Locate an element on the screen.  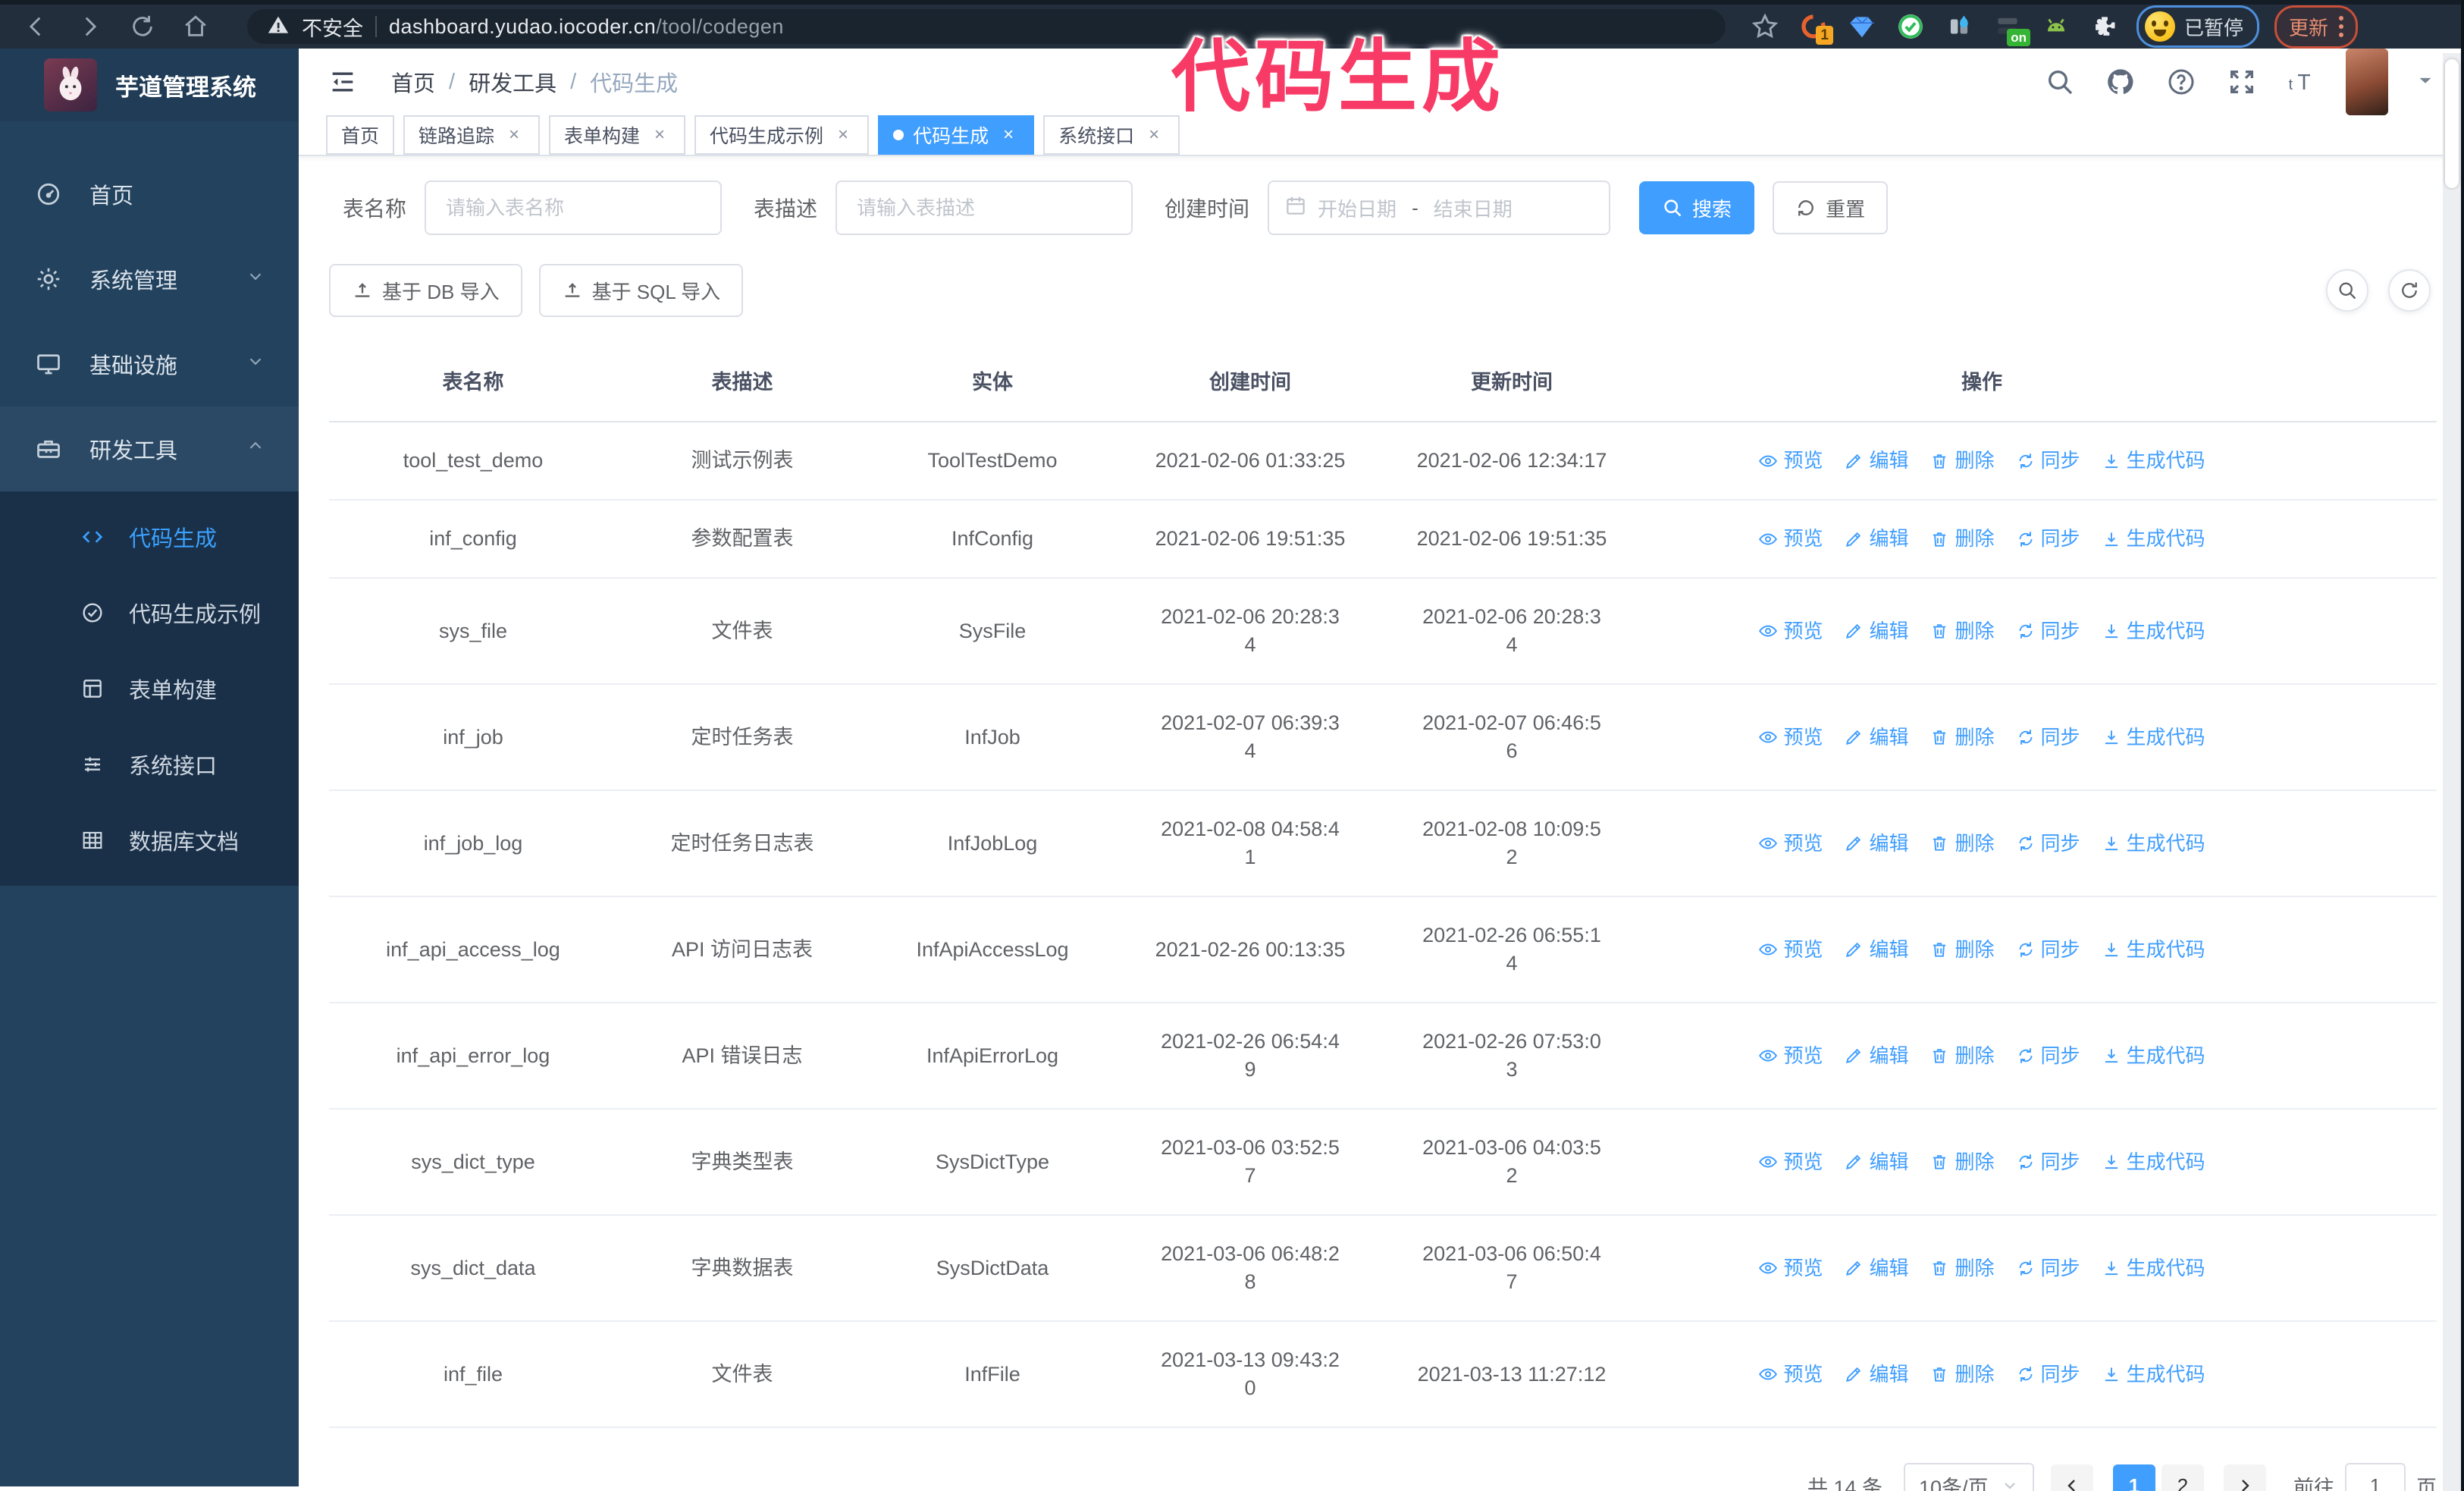
bookmark-star-icon is located at coordinates (1765, 26).